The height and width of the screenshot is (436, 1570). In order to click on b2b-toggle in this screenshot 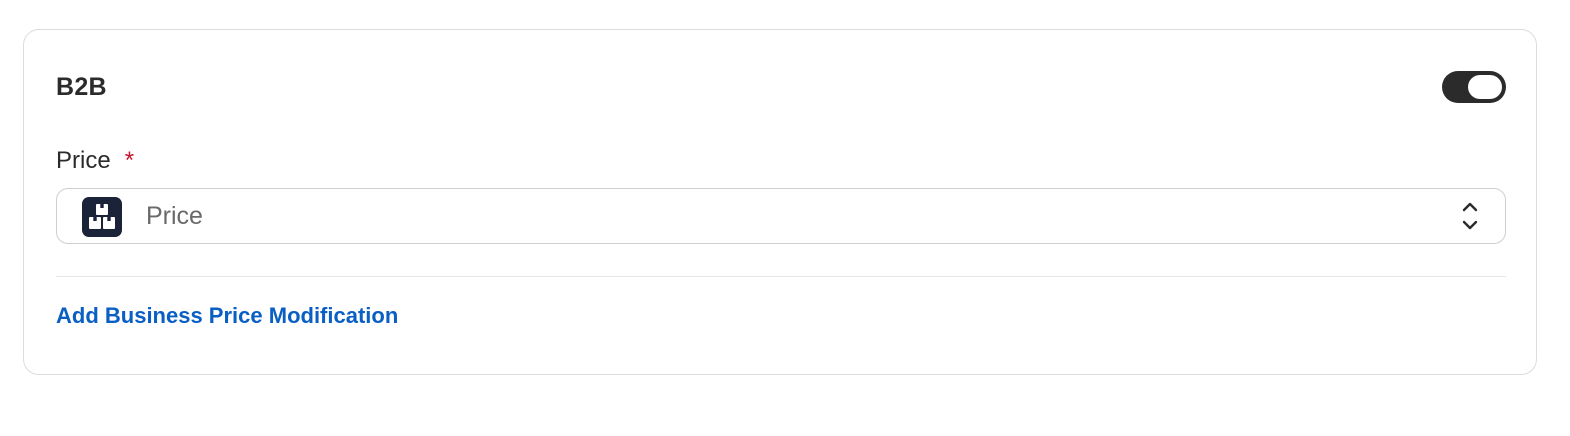, I will do `click(1474, 87)`.